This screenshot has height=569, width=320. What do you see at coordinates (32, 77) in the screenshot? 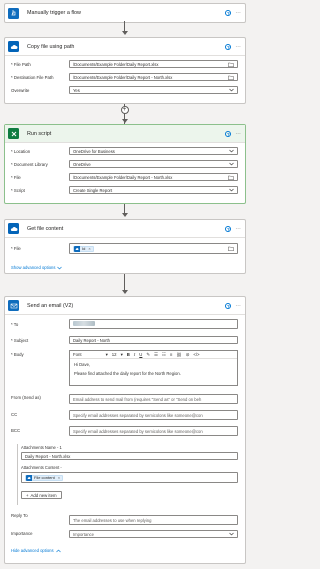
I see `destination-path-label: * Destination File Path` at bounding box center [32, 77].